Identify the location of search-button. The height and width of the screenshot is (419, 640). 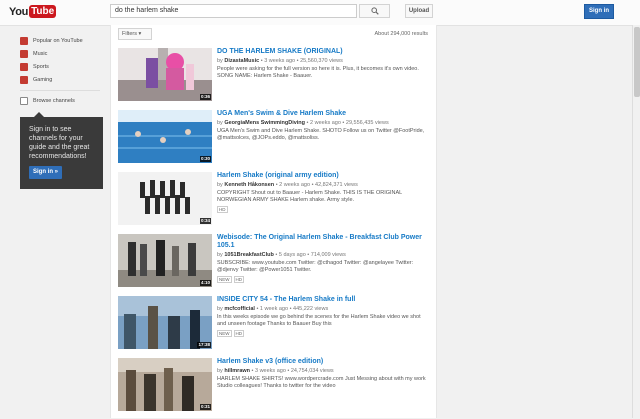
(374, 11).